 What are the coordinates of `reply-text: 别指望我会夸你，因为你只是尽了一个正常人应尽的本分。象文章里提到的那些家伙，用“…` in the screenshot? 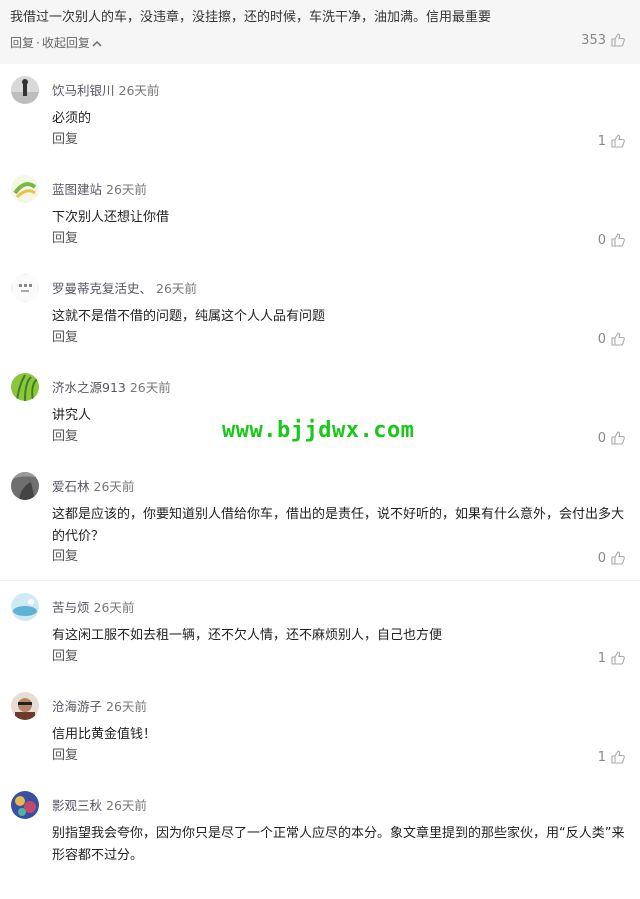 It's located at (338, 844).